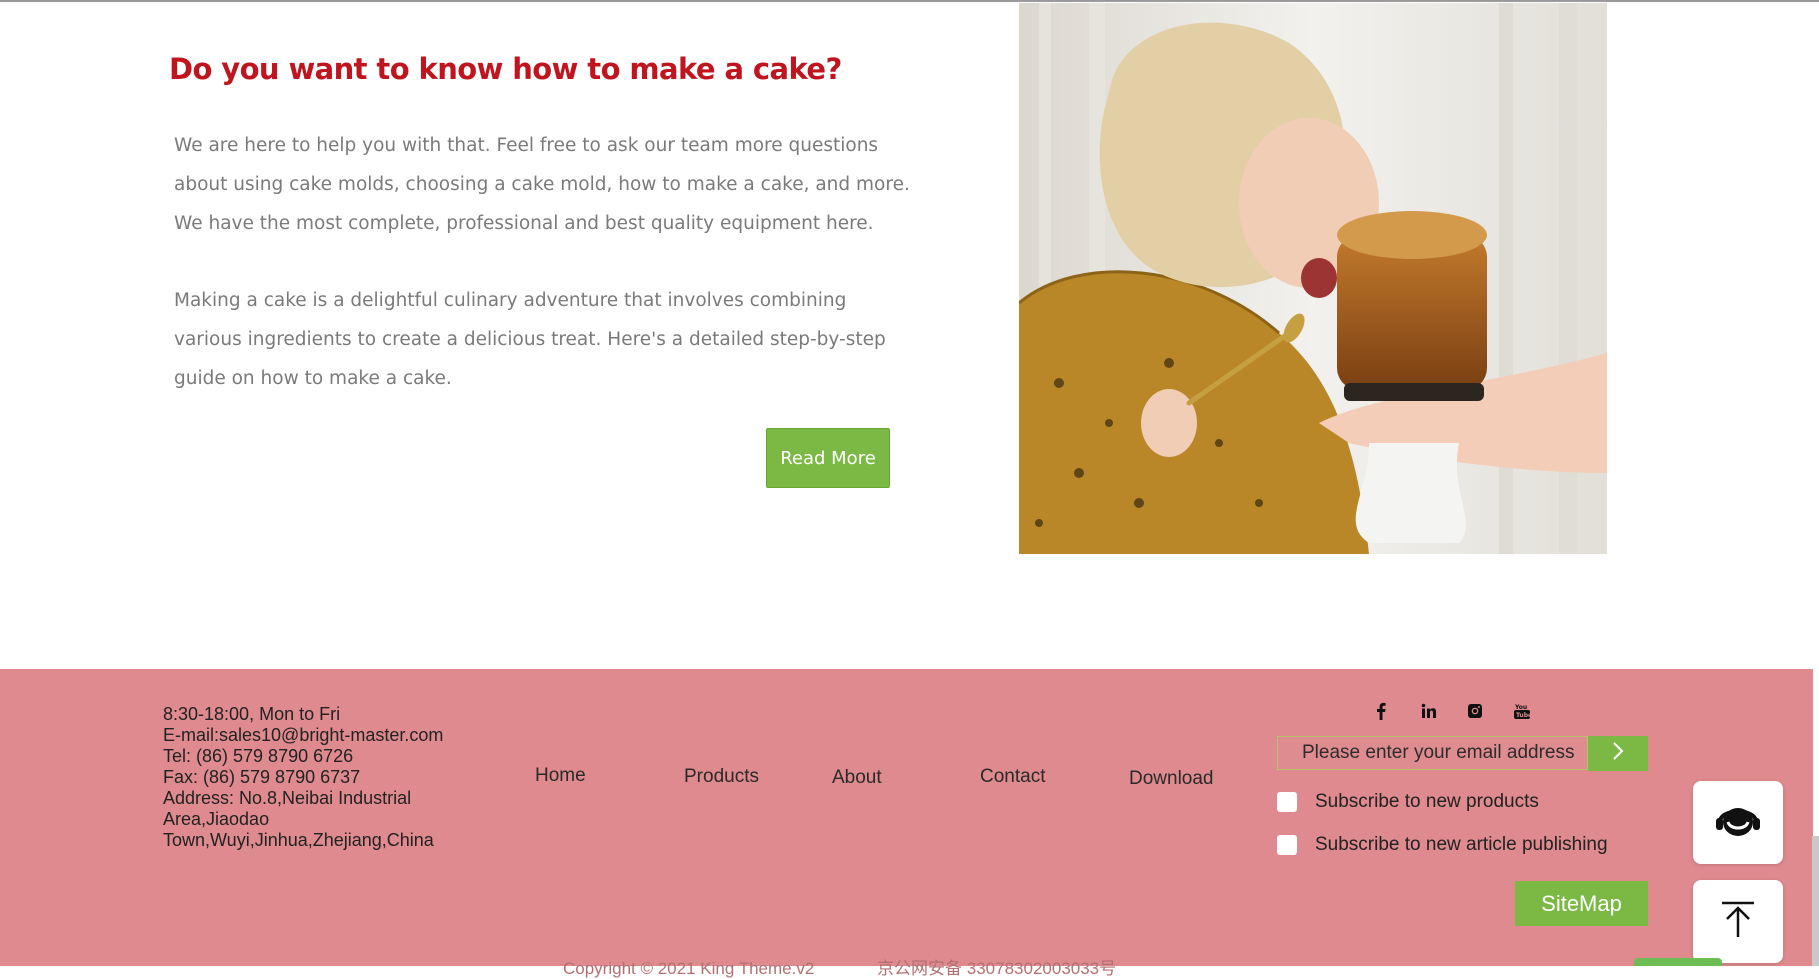  Describe the element at coordinates (996, 968) in the screenshot. I see `beian-text: 京公网安备 33078302003033号` at that location.